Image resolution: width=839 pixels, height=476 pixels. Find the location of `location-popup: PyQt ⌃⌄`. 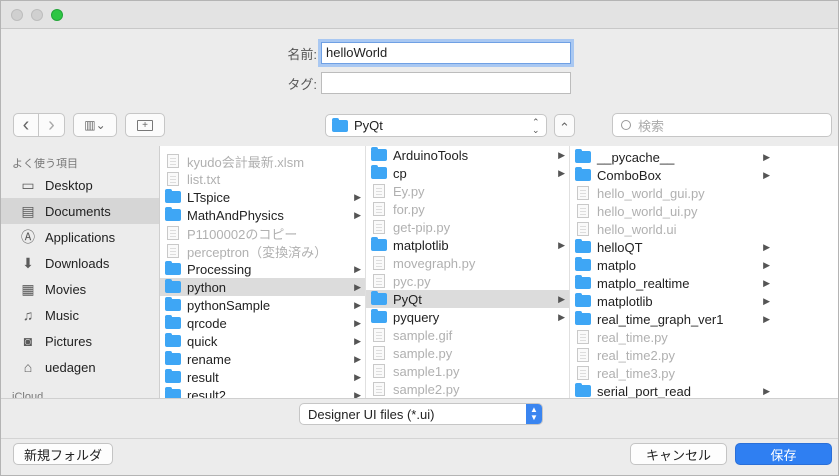

location-popup: PyQt ⌃⌄ is located at coordinates (436, 125).